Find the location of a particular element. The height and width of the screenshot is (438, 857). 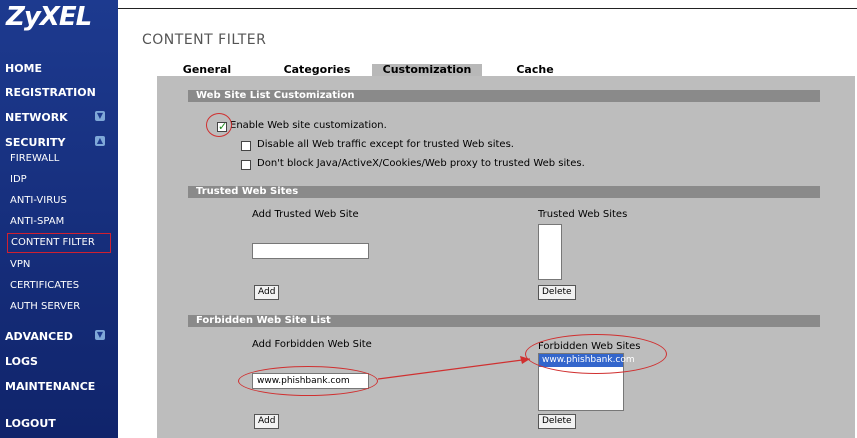

nav-advanced: ADVANCED ▼ is located at coordinates (60, 337).